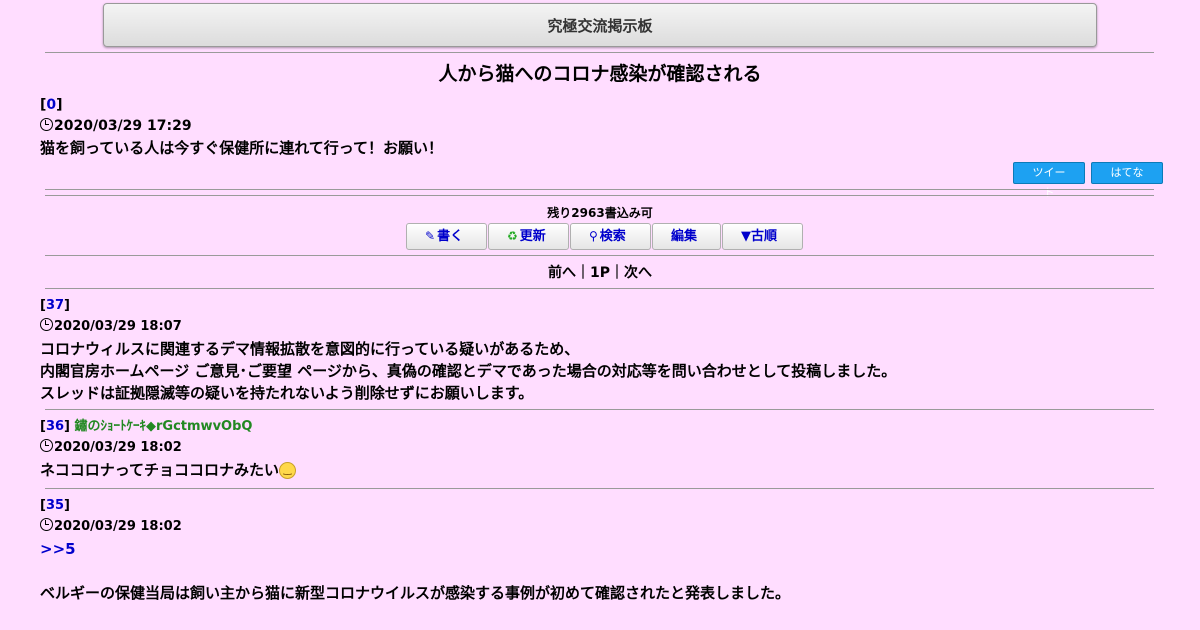 This screenshot has height=630, width=1200. I want to click on refresh-button: ♻ 更新, so click(528, 236).